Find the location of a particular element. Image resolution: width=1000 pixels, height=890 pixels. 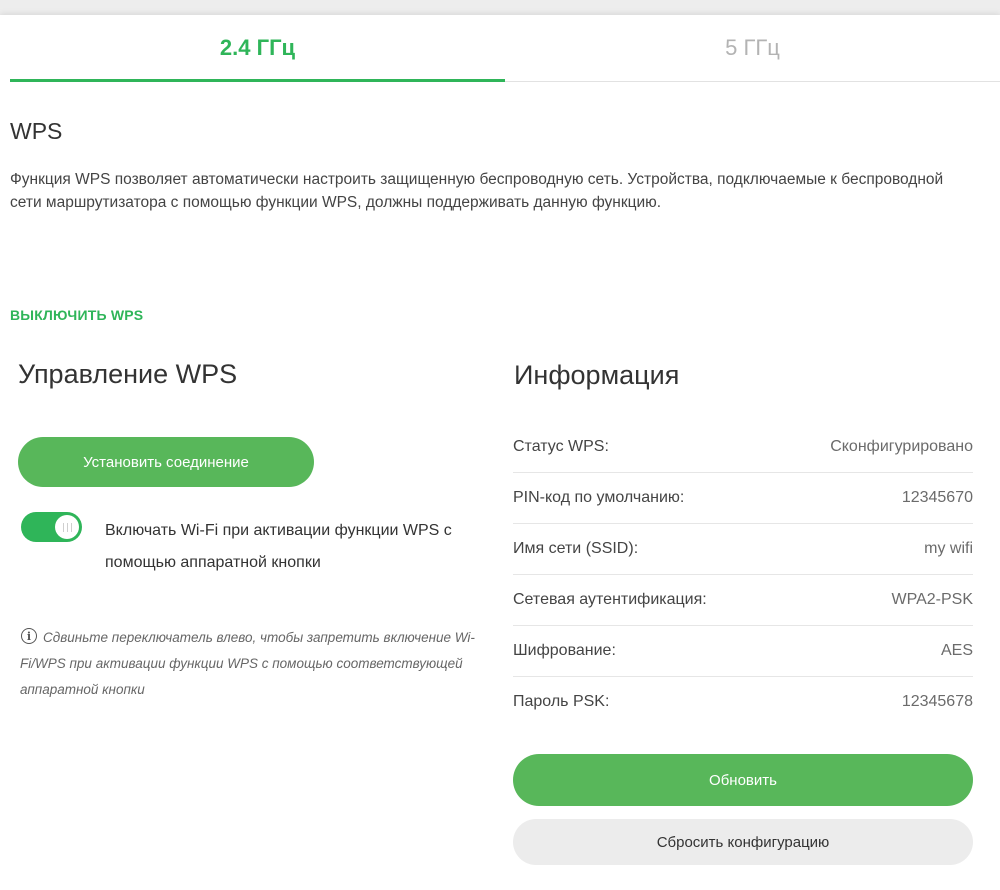

grip-icon is located at coordinates (67, 527).